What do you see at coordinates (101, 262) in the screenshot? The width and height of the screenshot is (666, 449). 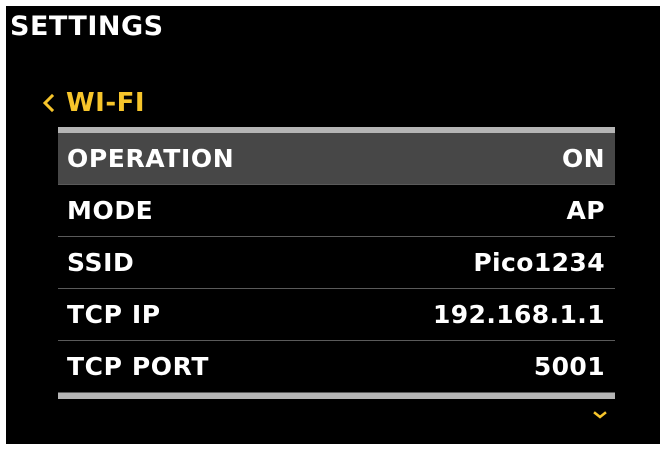 I see `menu-item-label: SSID` at bounding box center [101, 262].